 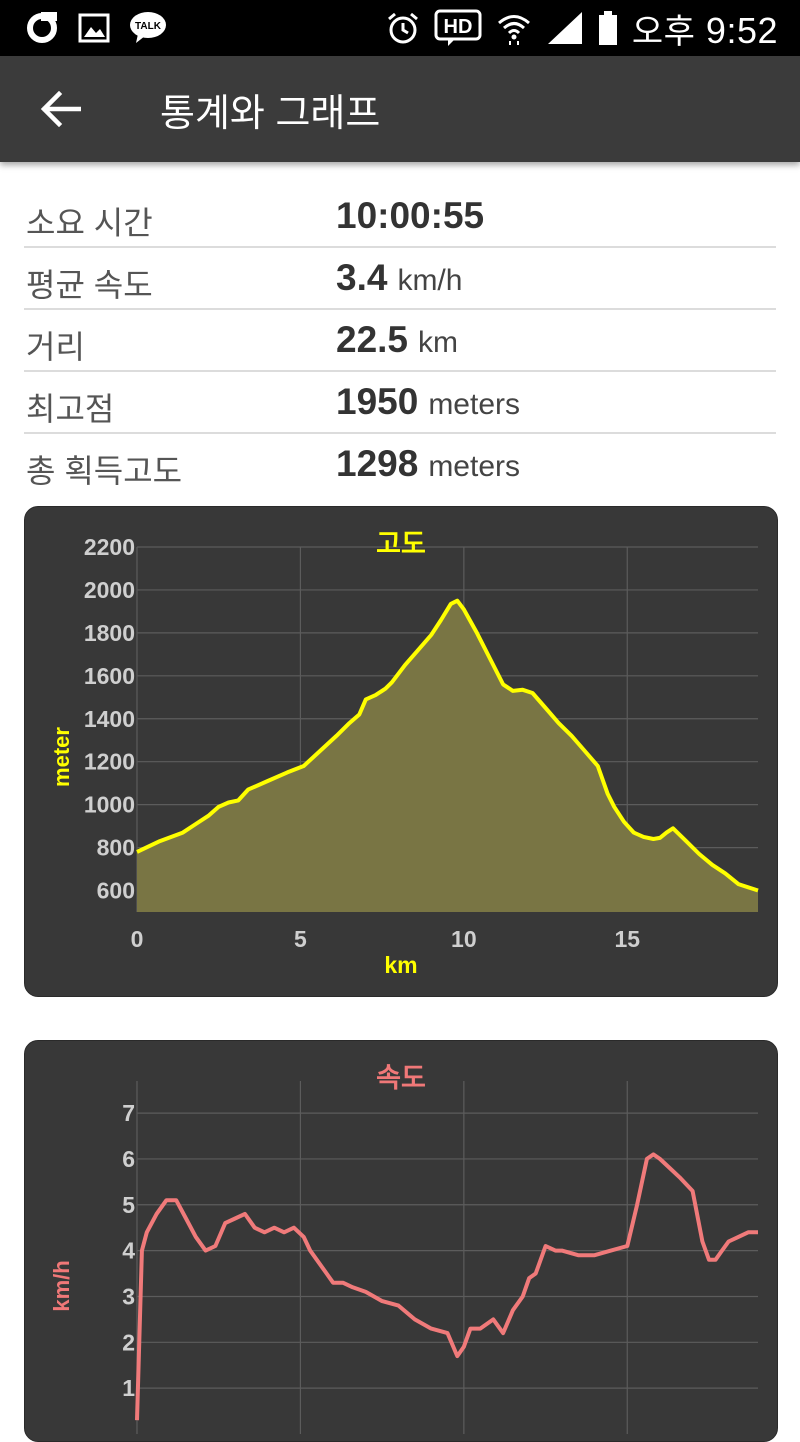 I want to click on kakao-badge-text: TALK, so click(x=148, y=26).